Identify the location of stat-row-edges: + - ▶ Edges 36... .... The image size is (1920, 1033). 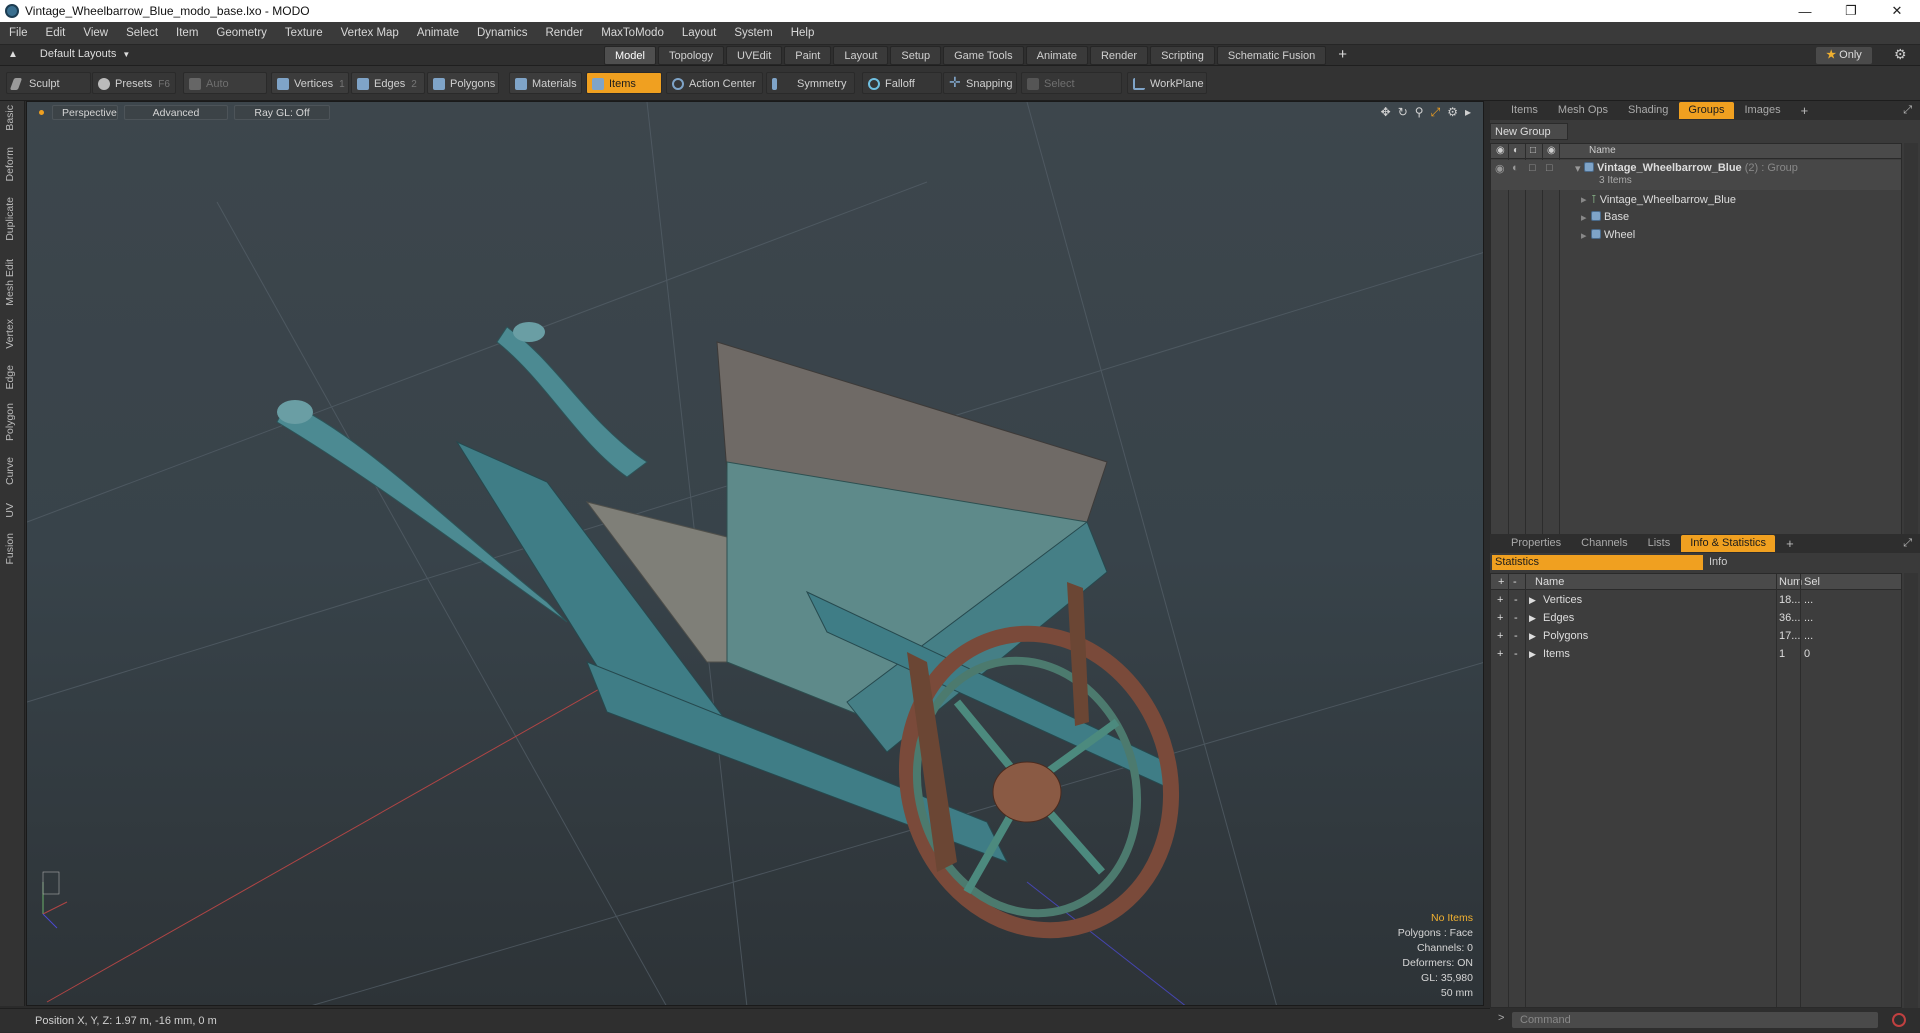
(1696, 618).